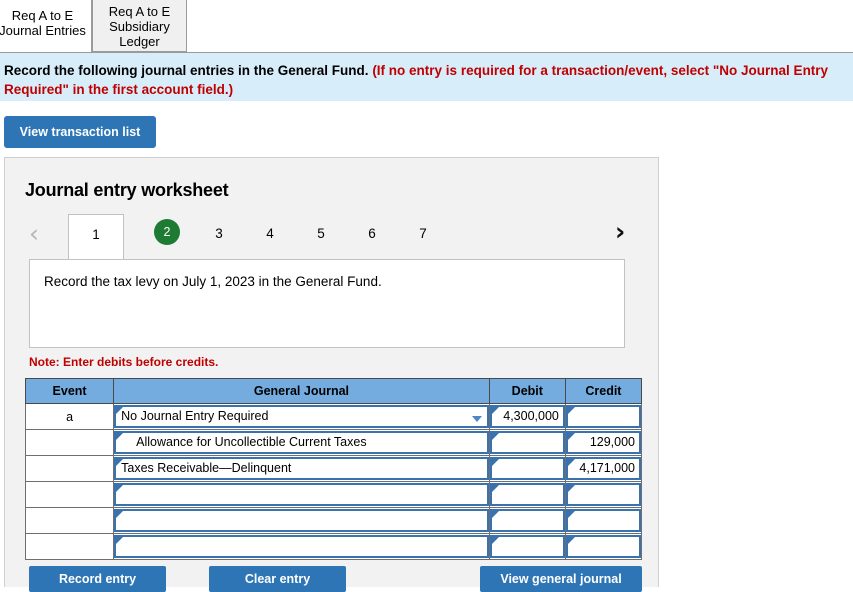 Image resolution: width=853 pixels, height=592 pixels. What do you see at coordinates (34, 234) in the screenshot?
I see `pager-previous-icon: ‹` at bounding box center [34, 234].